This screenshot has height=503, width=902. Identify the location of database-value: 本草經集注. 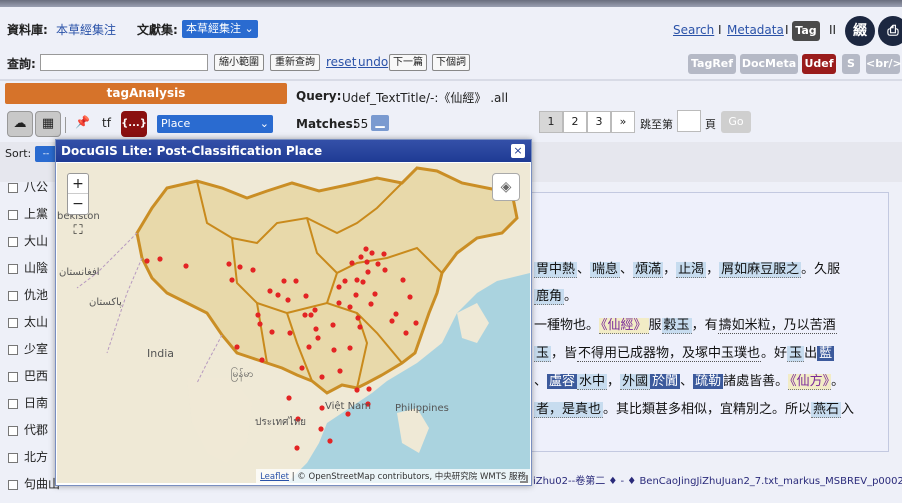
(86, 29).